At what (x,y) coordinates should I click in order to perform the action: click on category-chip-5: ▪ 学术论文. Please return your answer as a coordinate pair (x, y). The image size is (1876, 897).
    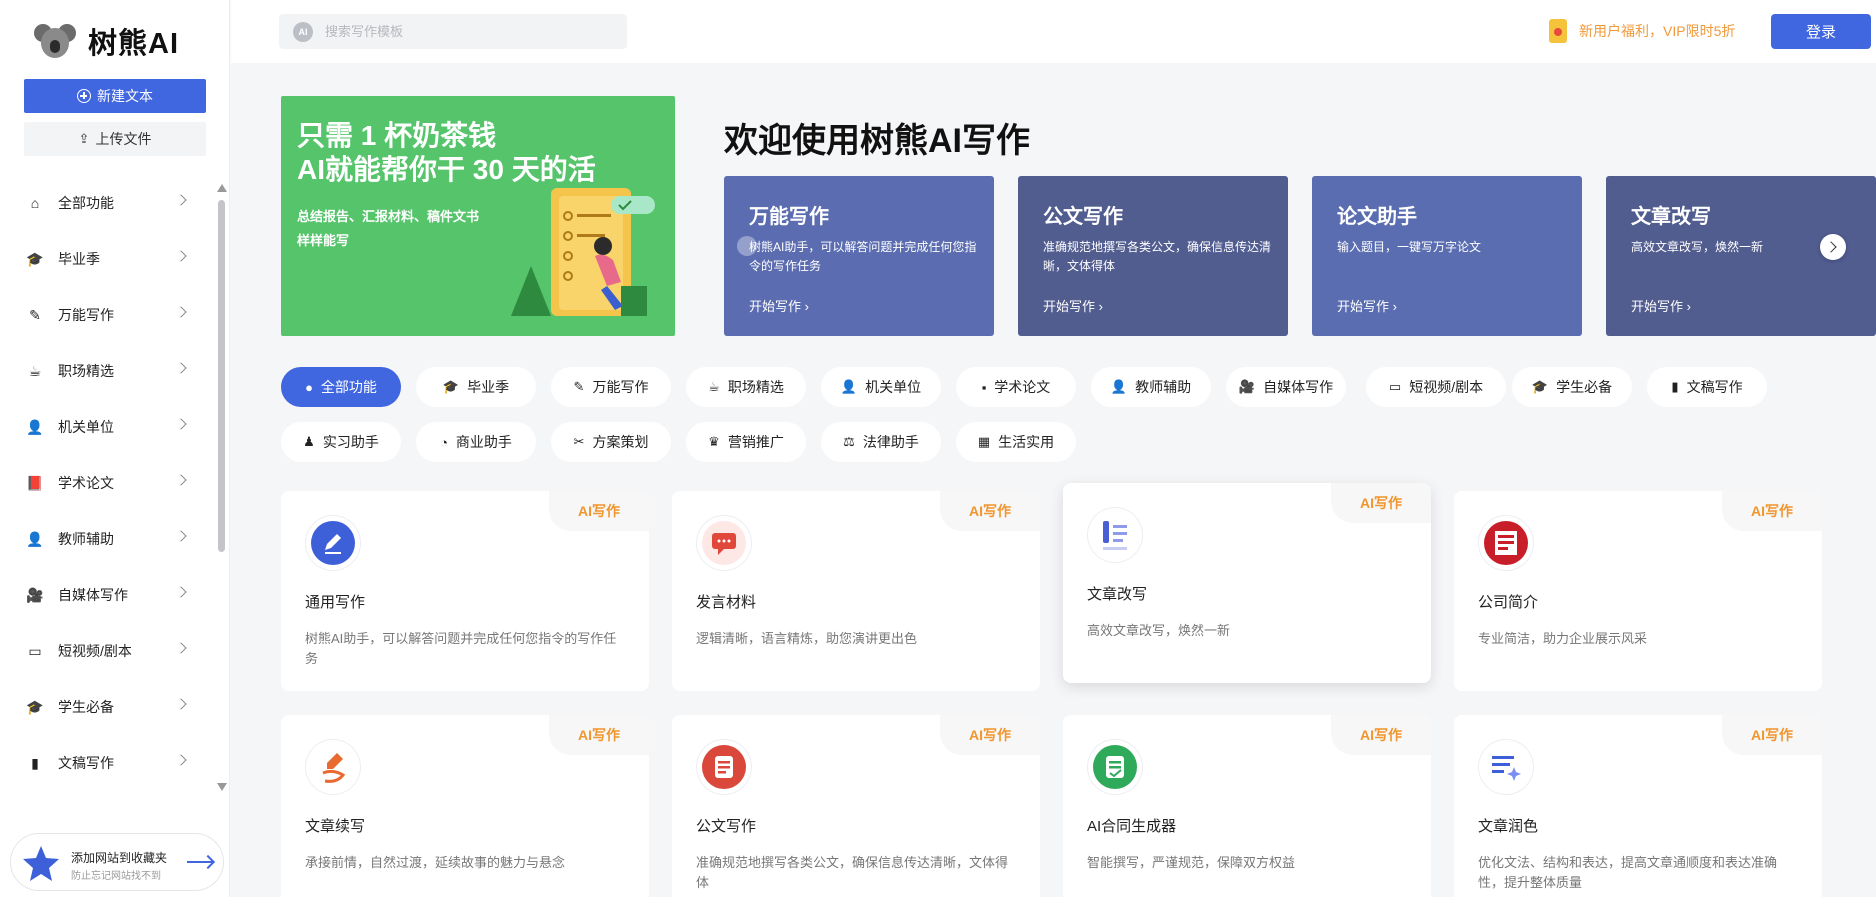
    Looking at the image, I should click on (1016, 387).